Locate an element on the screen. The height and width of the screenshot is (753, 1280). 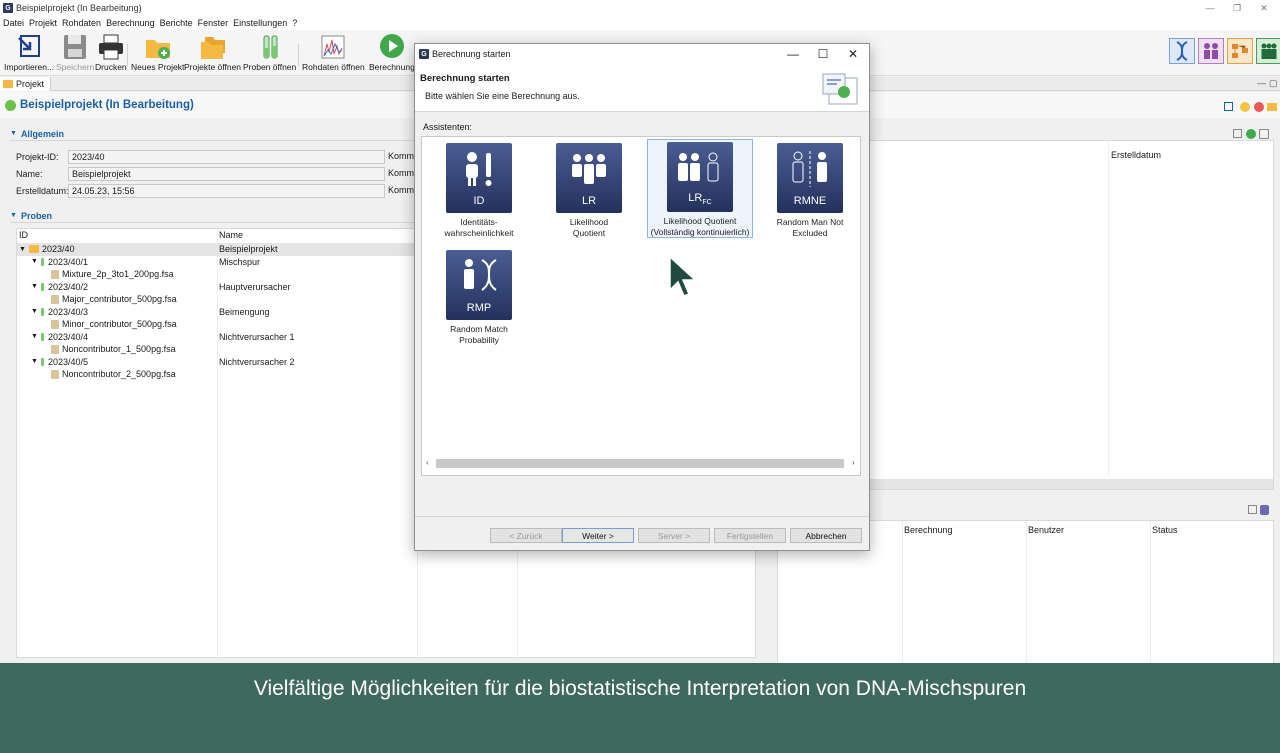
minimize-view-icon: — is located at coordinates (1261, 83).